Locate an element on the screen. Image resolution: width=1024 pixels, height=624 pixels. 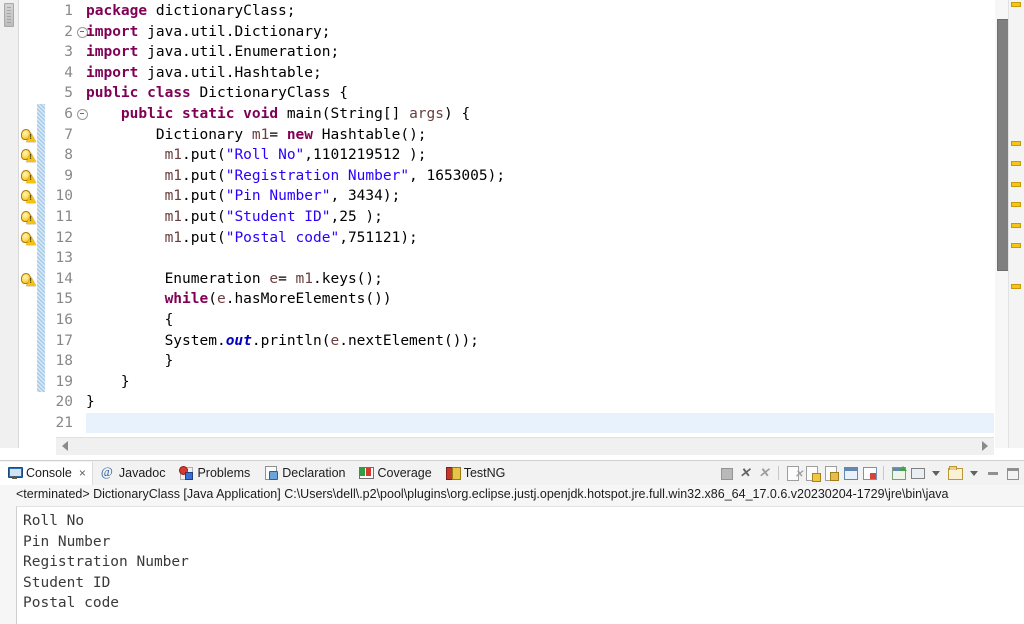
display-selected-console-monitor-icon is located at coordinates (917, 473).